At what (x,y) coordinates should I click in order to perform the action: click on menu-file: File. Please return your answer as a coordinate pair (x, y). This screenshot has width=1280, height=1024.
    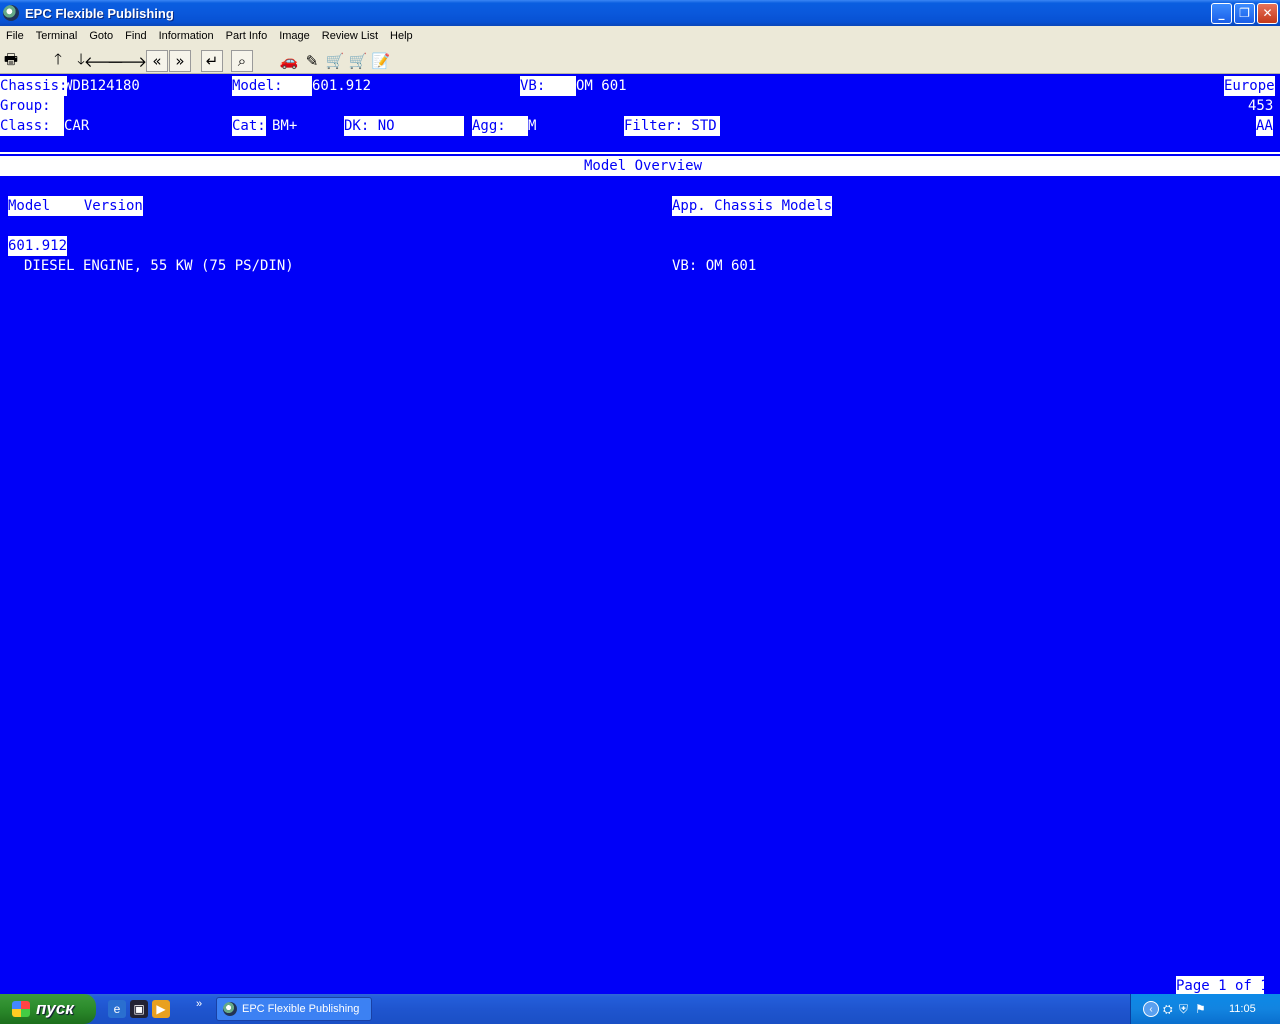
    Looking at the image, I should click on (15, 36).